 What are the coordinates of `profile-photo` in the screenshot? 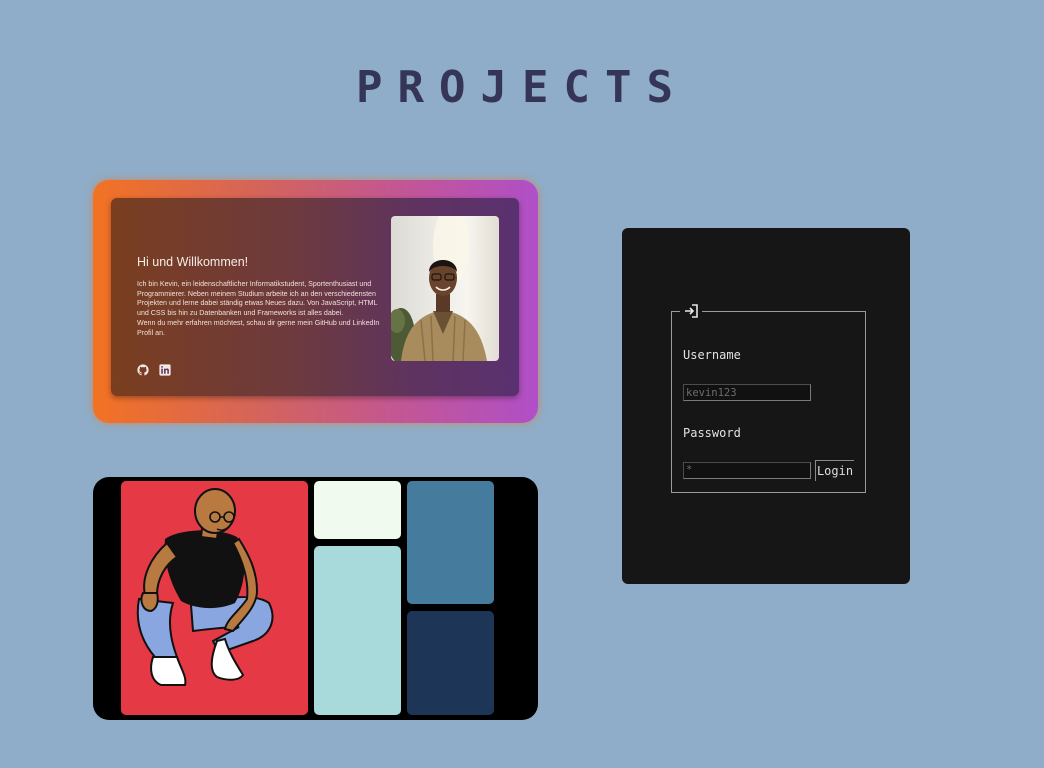 It's located at (445, 288).